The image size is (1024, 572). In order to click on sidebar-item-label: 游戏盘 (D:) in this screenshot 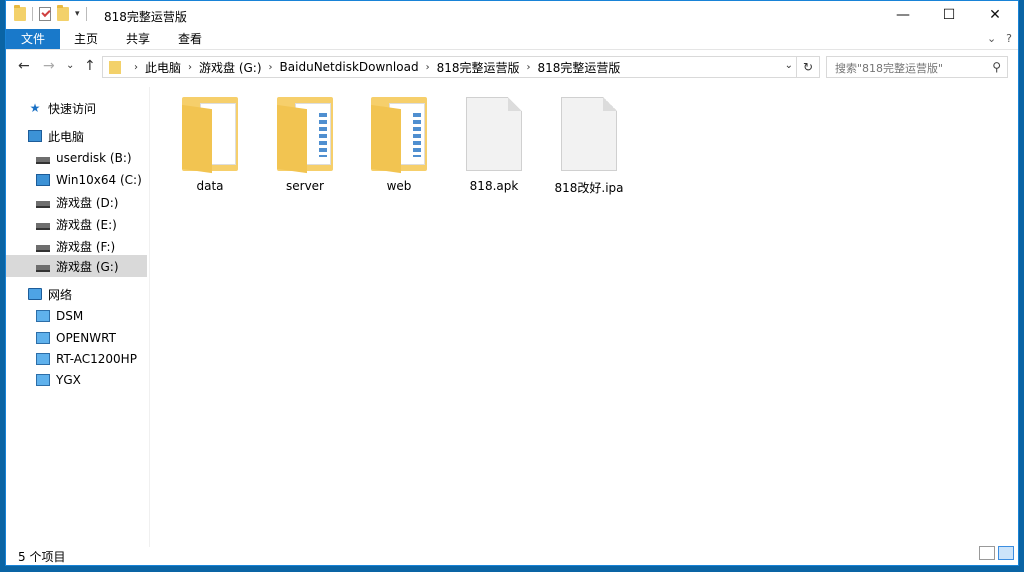, I will do `click(87, 202)`.